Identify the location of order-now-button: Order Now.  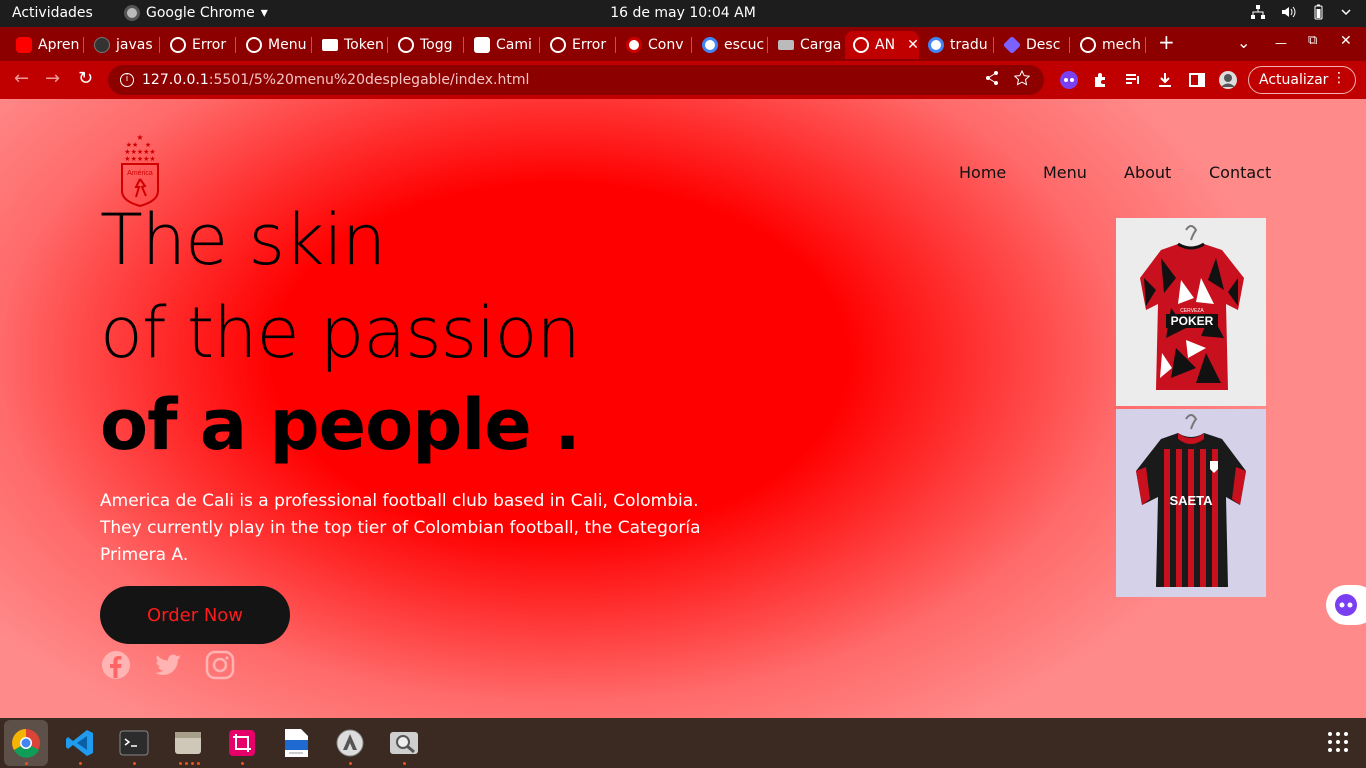
(195, 615).